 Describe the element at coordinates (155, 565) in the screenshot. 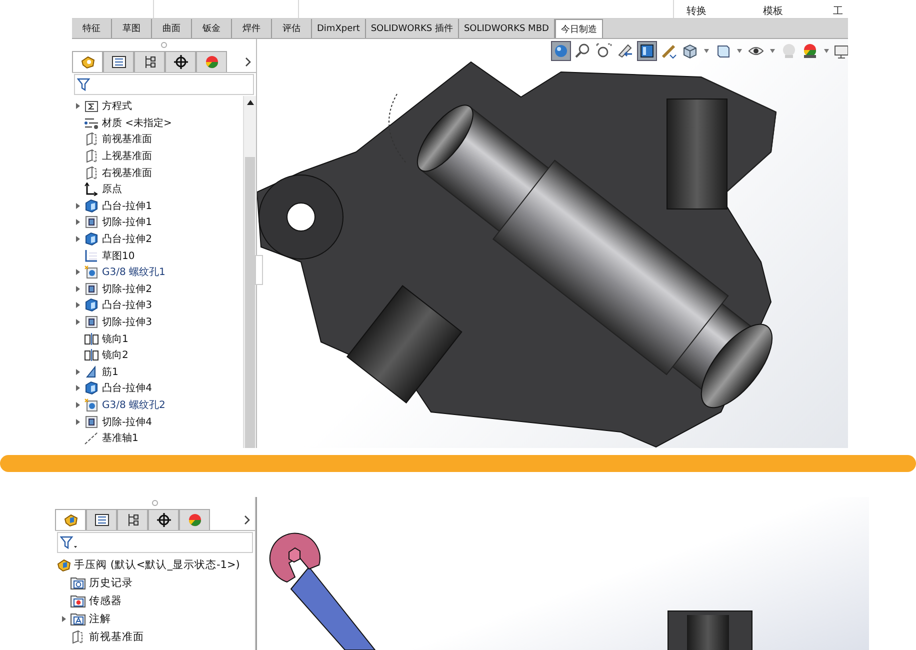

I see `tree-item: 手压阀 (默认<默认_显示状态-1>)` at that location.